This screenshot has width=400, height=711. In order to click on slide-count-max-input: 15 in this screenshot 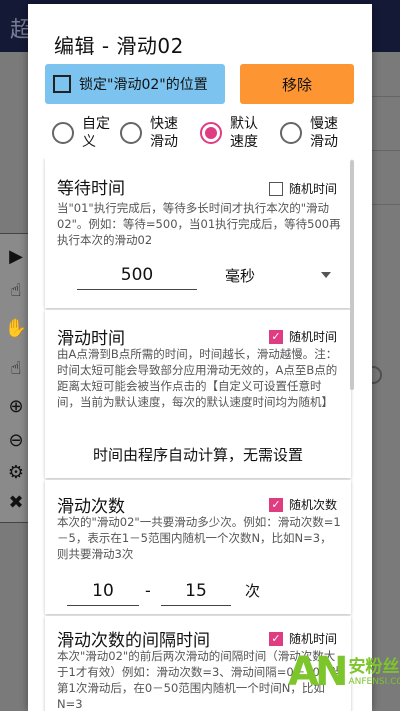, I will do `click(196, 592)`.